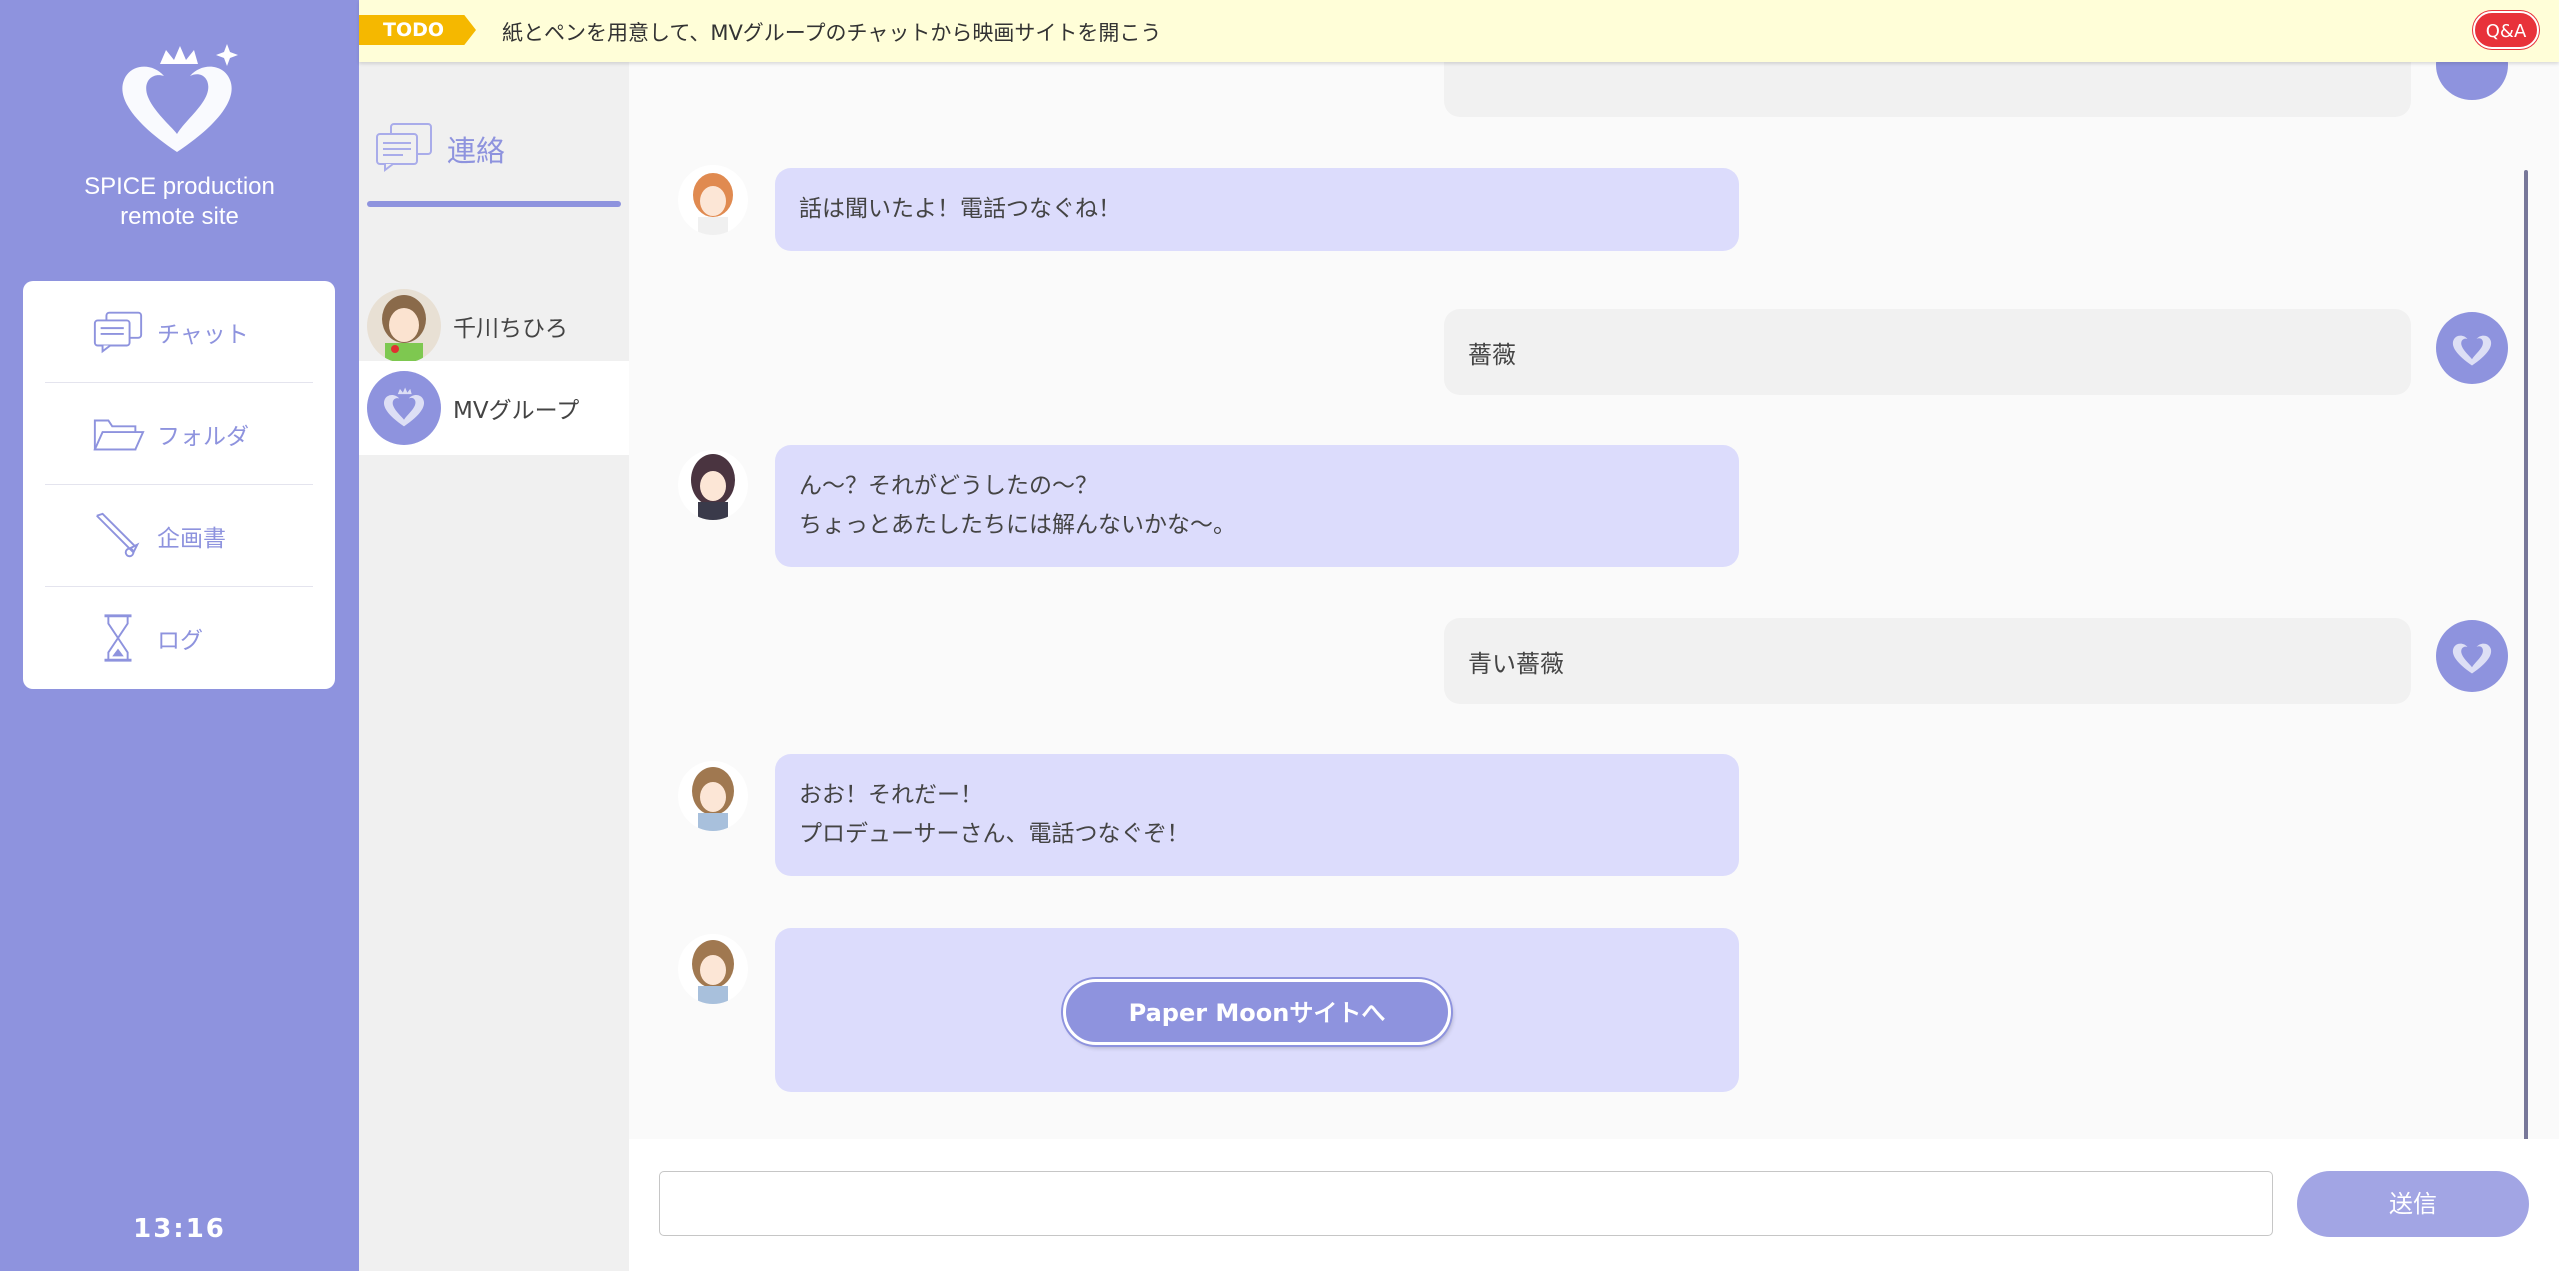  I want to click on contact-name: 千川ちひろ, so click(510, 329).